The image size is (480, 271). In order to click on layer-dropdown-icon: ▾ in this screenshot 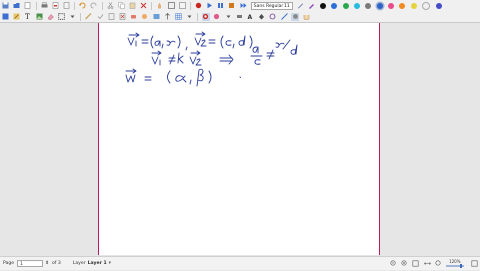, I will do `click(110, 263)`.